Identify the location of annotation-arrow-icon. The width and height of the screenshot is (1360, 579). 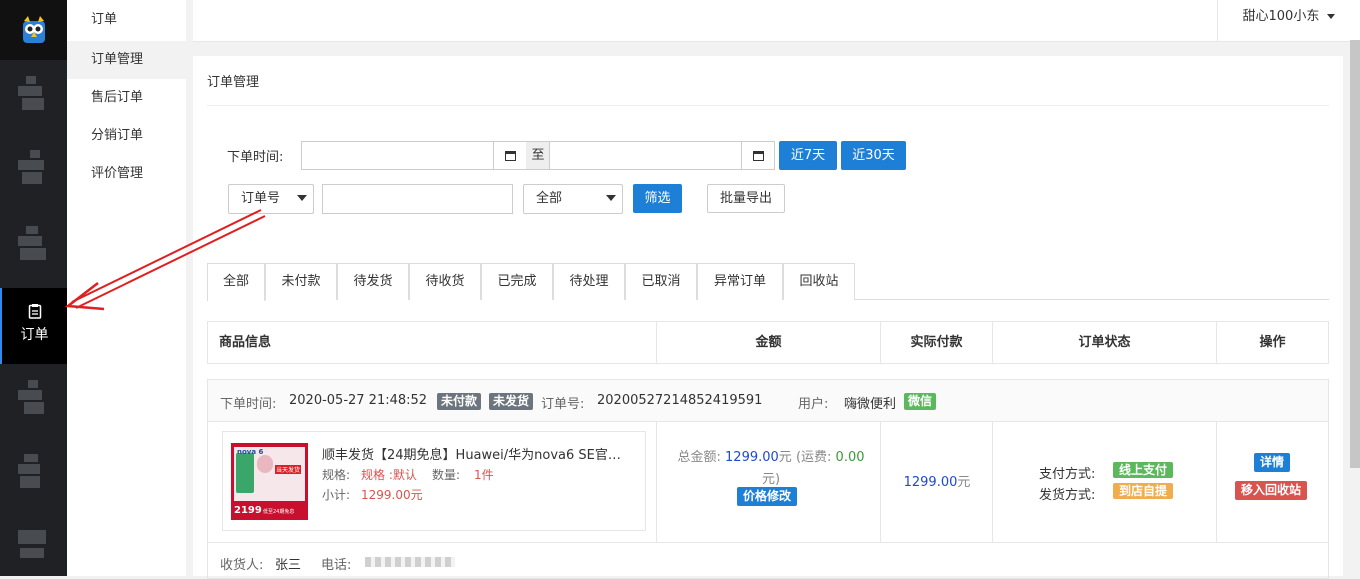
(165, 260).